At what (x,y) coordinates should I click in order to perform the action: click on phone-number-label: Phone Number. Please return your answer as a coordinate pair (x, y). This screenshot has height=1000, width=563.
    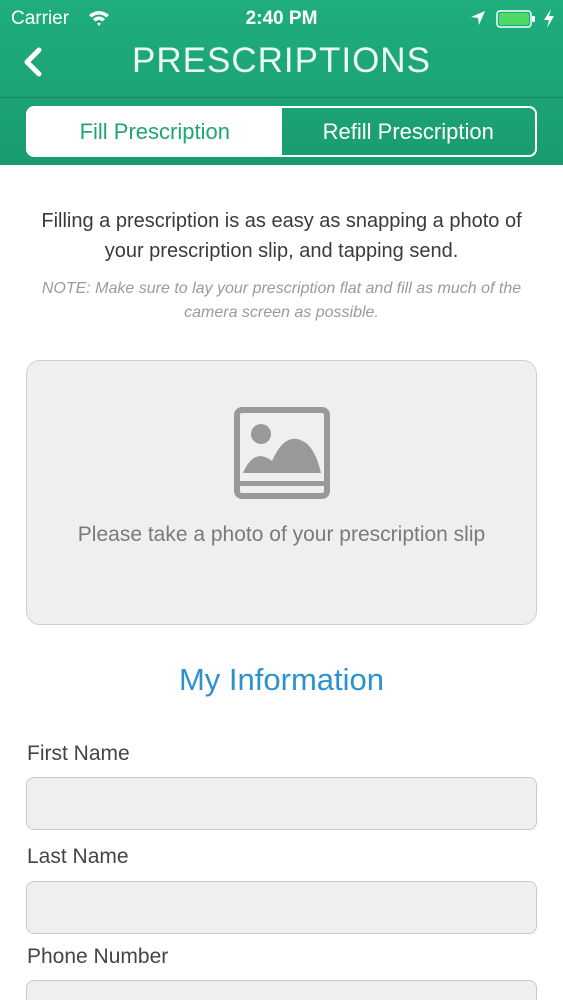
    Looking at the image, I should click on (98, 956).